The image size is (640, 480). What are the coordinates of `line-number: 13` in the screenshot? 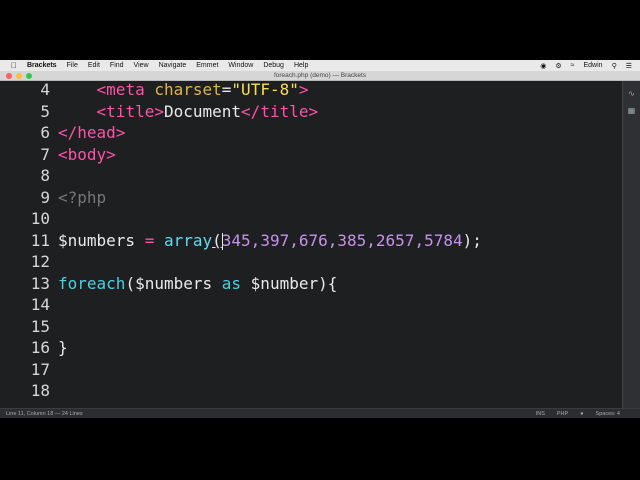 It's located at (40, 283).